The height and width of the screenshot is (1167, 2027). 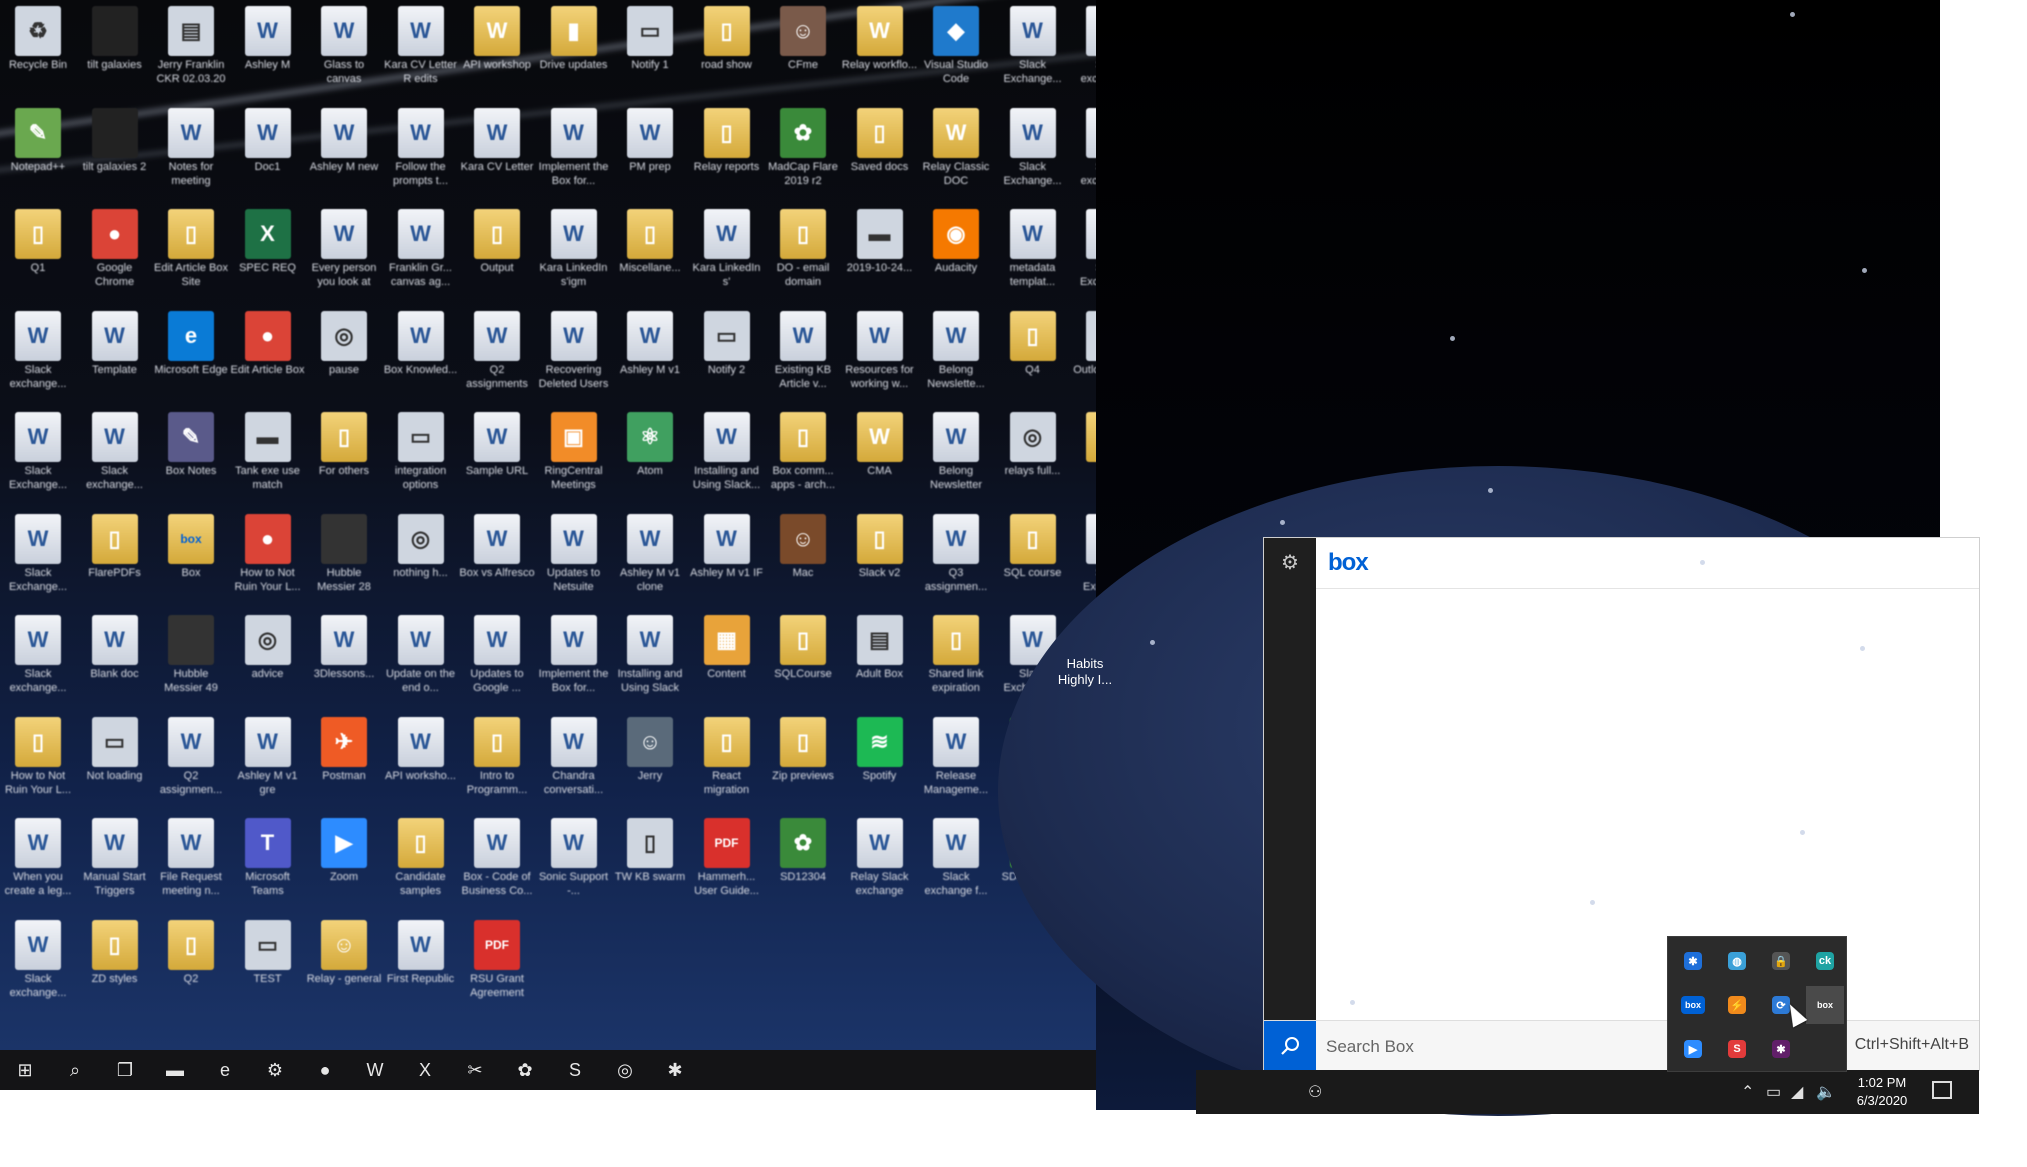 What do you see at coordinates (880, 659) in the screenshot?
I see `desktop-icon: ▤ Adult Box` at bounding box center [880, 659].